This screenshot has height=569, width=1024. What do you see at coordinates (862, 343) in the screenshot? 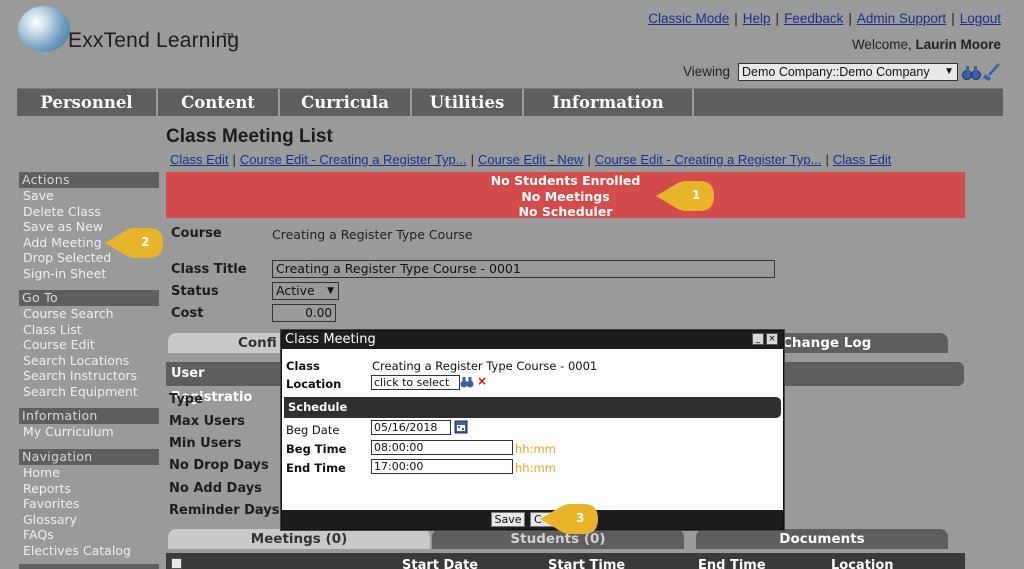
I see `tab-change-log: Change Log` at bounding box center [862, 343].